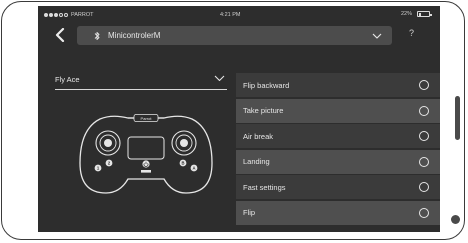  I want to click on controller-center-panel, so click(146, 148).